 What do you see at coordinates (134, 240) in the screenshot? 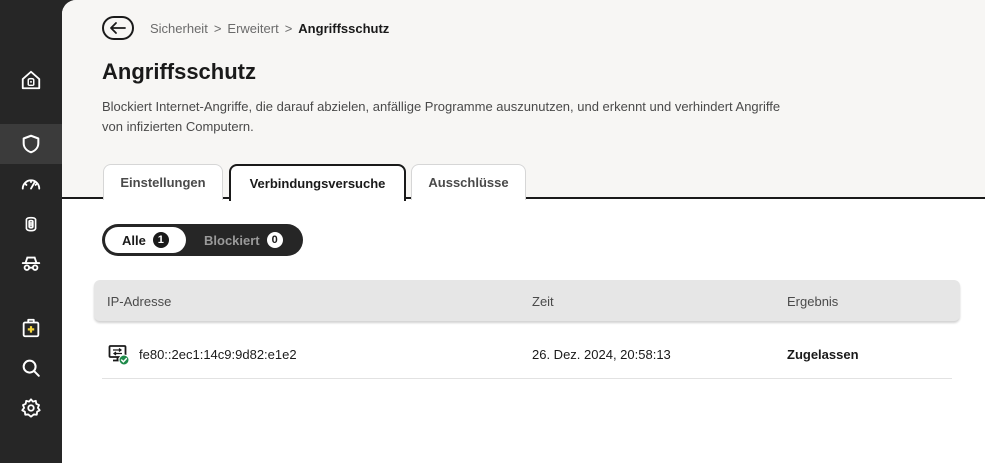
I see `filter-all-label: Alle` at bounding box center [134, 240].